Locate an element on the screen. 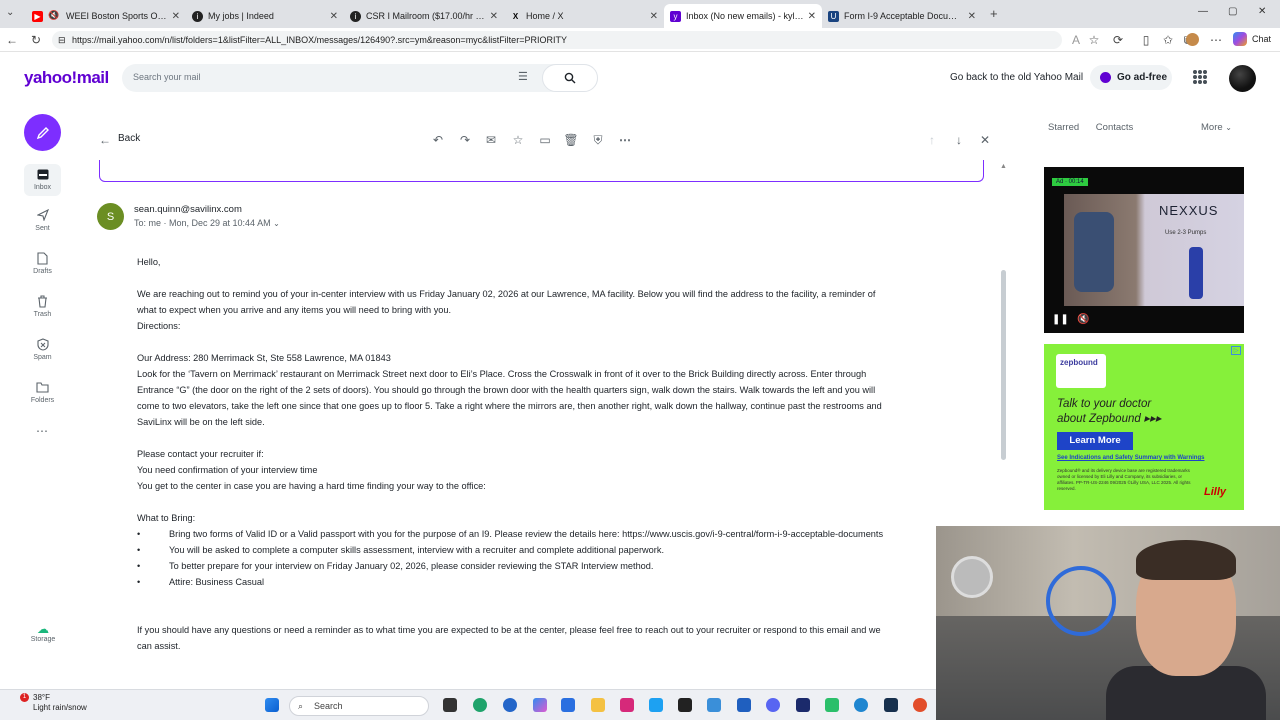 This screenshot has width=1280, height=720. search-button is located at coordinates (570, 78).